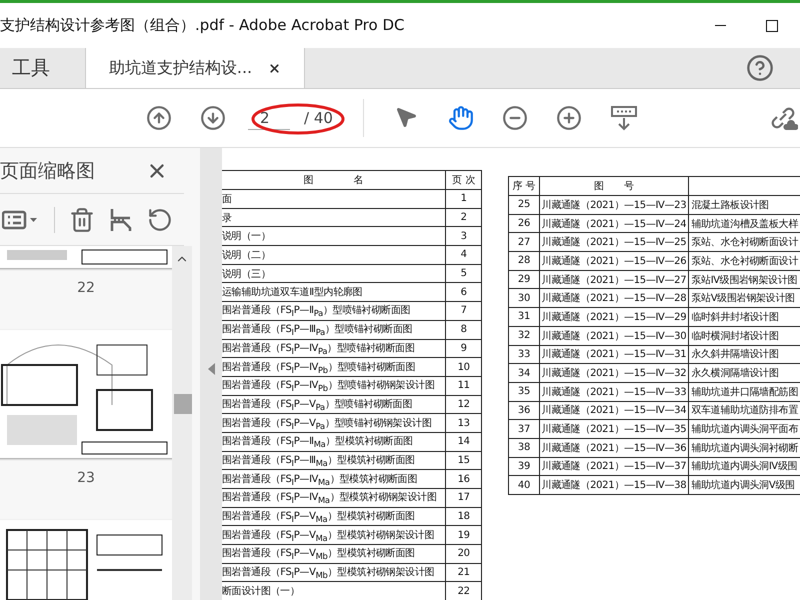 The image size is (800, 600). Describe the element at coordinates (202, 25) in the screenshot. I see `window-title: 支护结构设计参考图（组合）.pdf - Adobe Acrobat Pro DC` at that location.